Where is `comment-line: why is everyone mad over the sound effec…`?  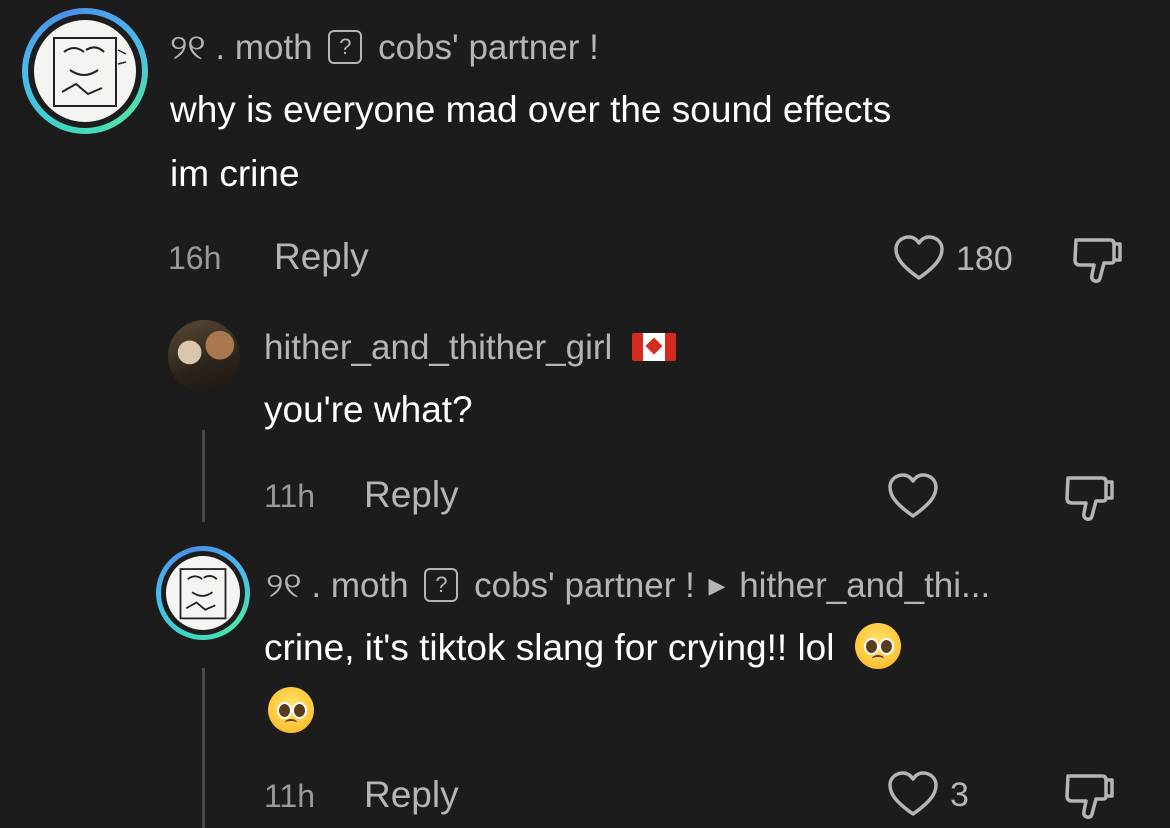
comment-line: why is everyone mad over the sound effec… is located at coordinates (531, 109).